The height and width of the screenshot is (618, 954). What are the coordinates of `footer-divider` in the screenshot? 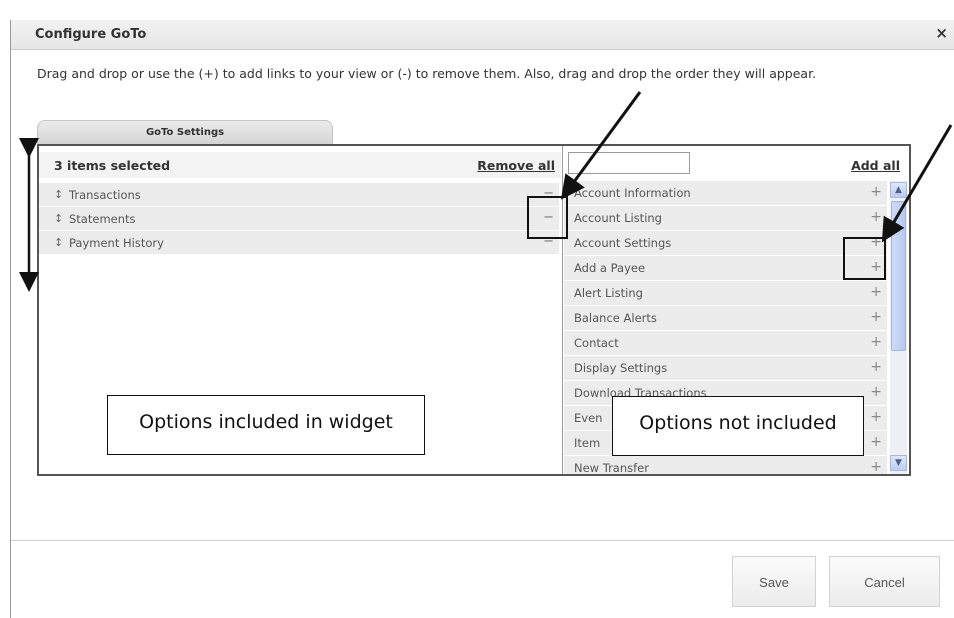 It's located at (482, 540).